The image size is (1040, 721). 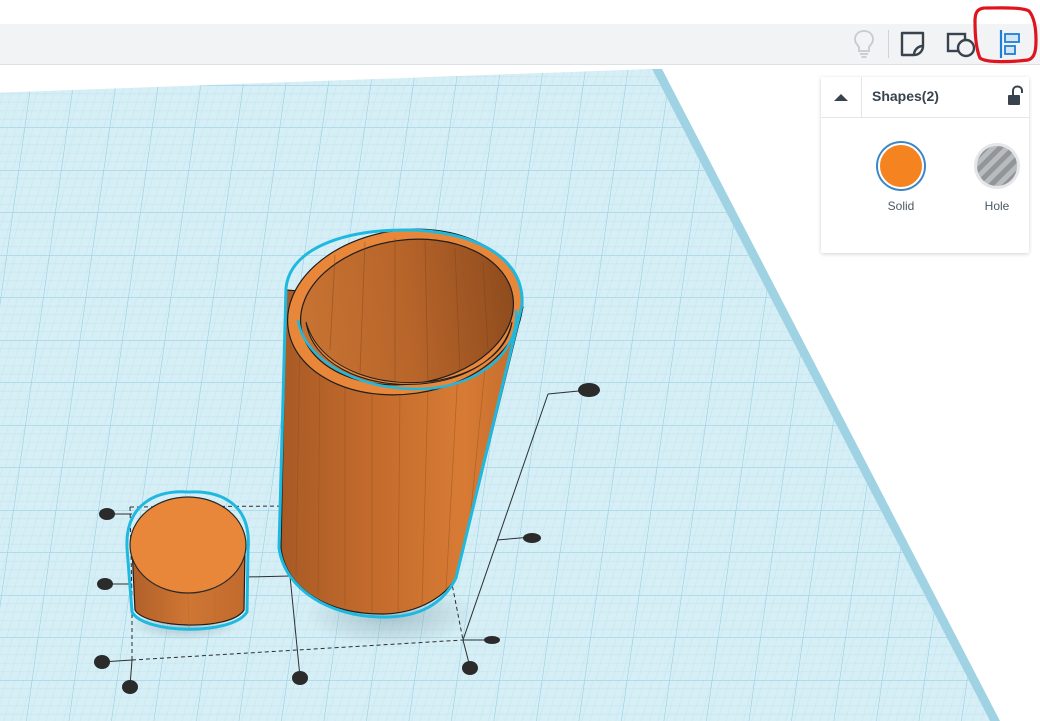 What do you see at coordinates (187, 560) in the screenshot?
I see `small-cylinder-shape` at bounding box center [187, 560].